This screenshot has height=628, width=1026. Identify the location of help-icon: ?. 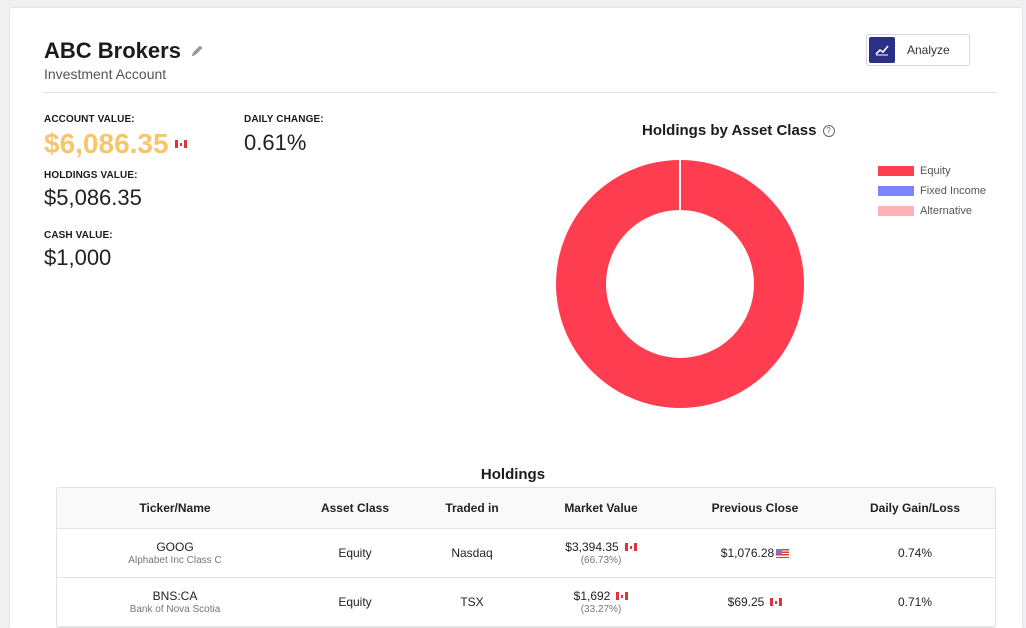
(828, 130).